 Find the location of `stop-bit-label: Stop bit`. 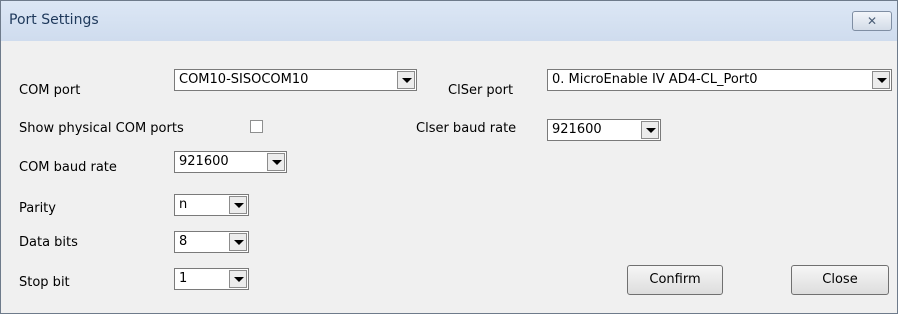

stop-bit-label: Stop bit is located at coordinates (44, 282).